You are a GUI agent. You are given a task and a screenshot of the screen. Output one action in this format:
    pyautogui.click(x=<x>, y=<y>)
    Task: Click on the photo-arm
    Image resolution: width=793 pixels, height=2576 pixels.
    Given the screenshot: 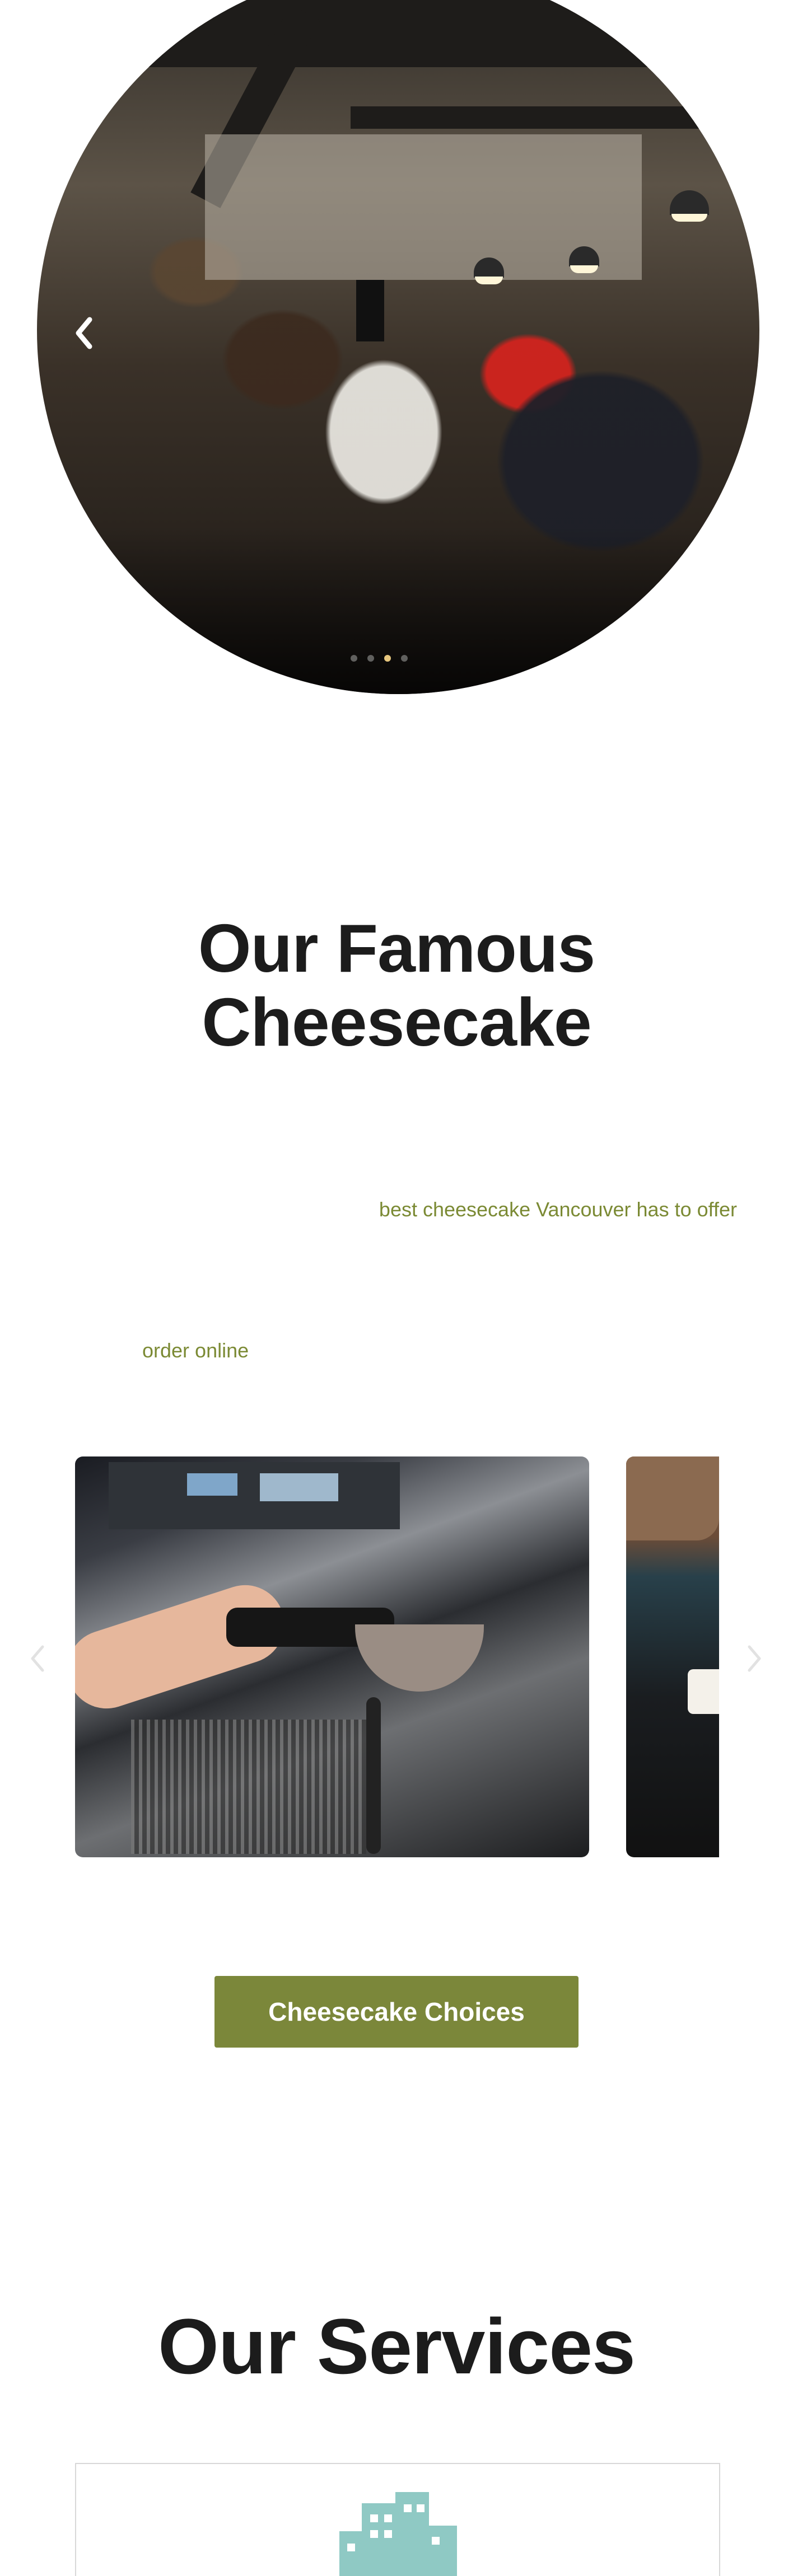 What is the action you would take?
    pyautogui.click(x=672, y=1498)
    